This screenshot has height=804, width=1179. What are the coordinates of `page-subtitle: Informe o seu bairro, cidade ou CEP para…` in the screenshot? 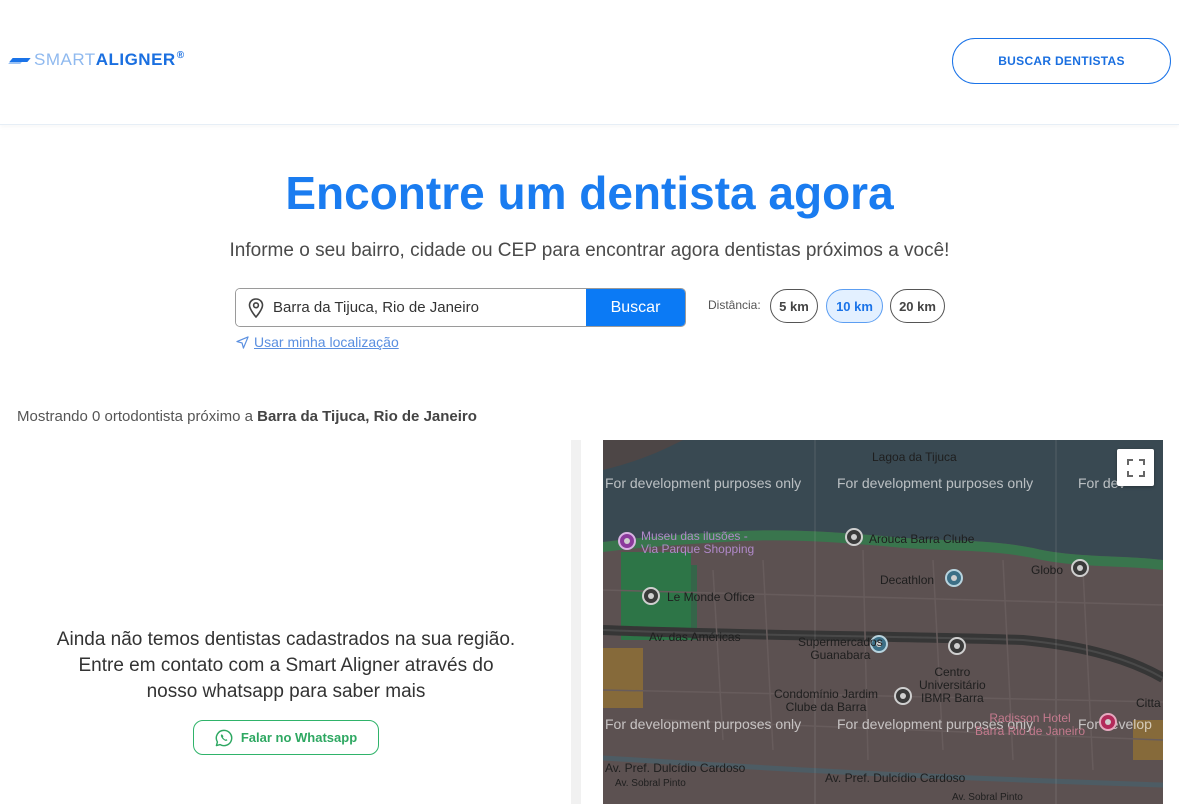 It's located at (589, 250).